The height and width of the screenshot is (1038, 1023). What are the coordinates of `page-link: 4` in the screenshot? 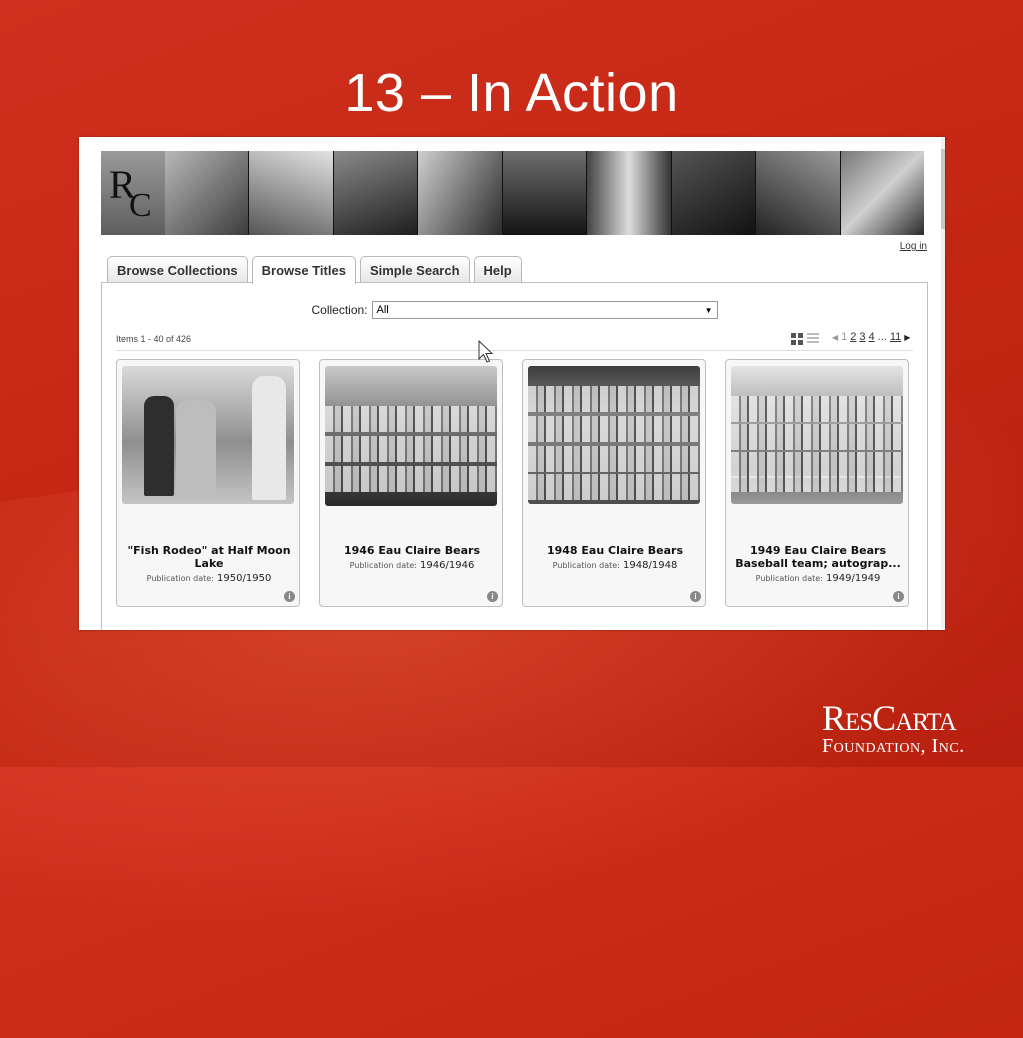 It's located at (872, 337).